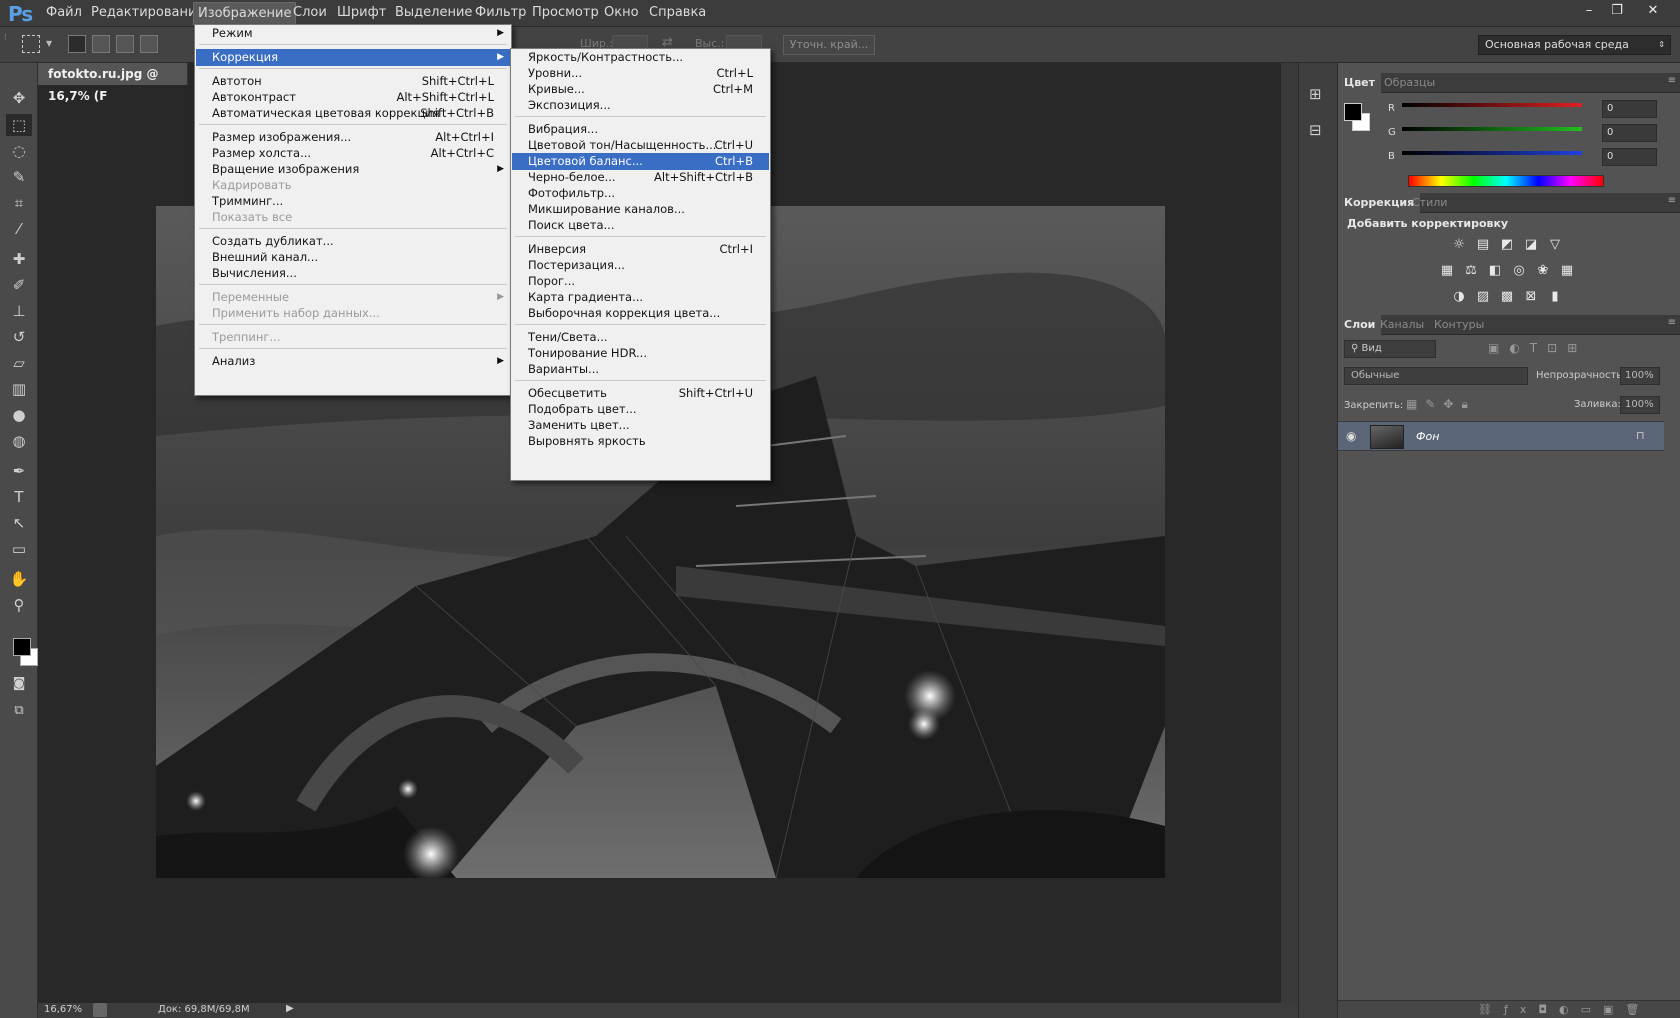  What do you see at coordinates (19, 285) in the screenshot?
I see `brush-tool-icon: ✐` at bounding box center [19, 285].